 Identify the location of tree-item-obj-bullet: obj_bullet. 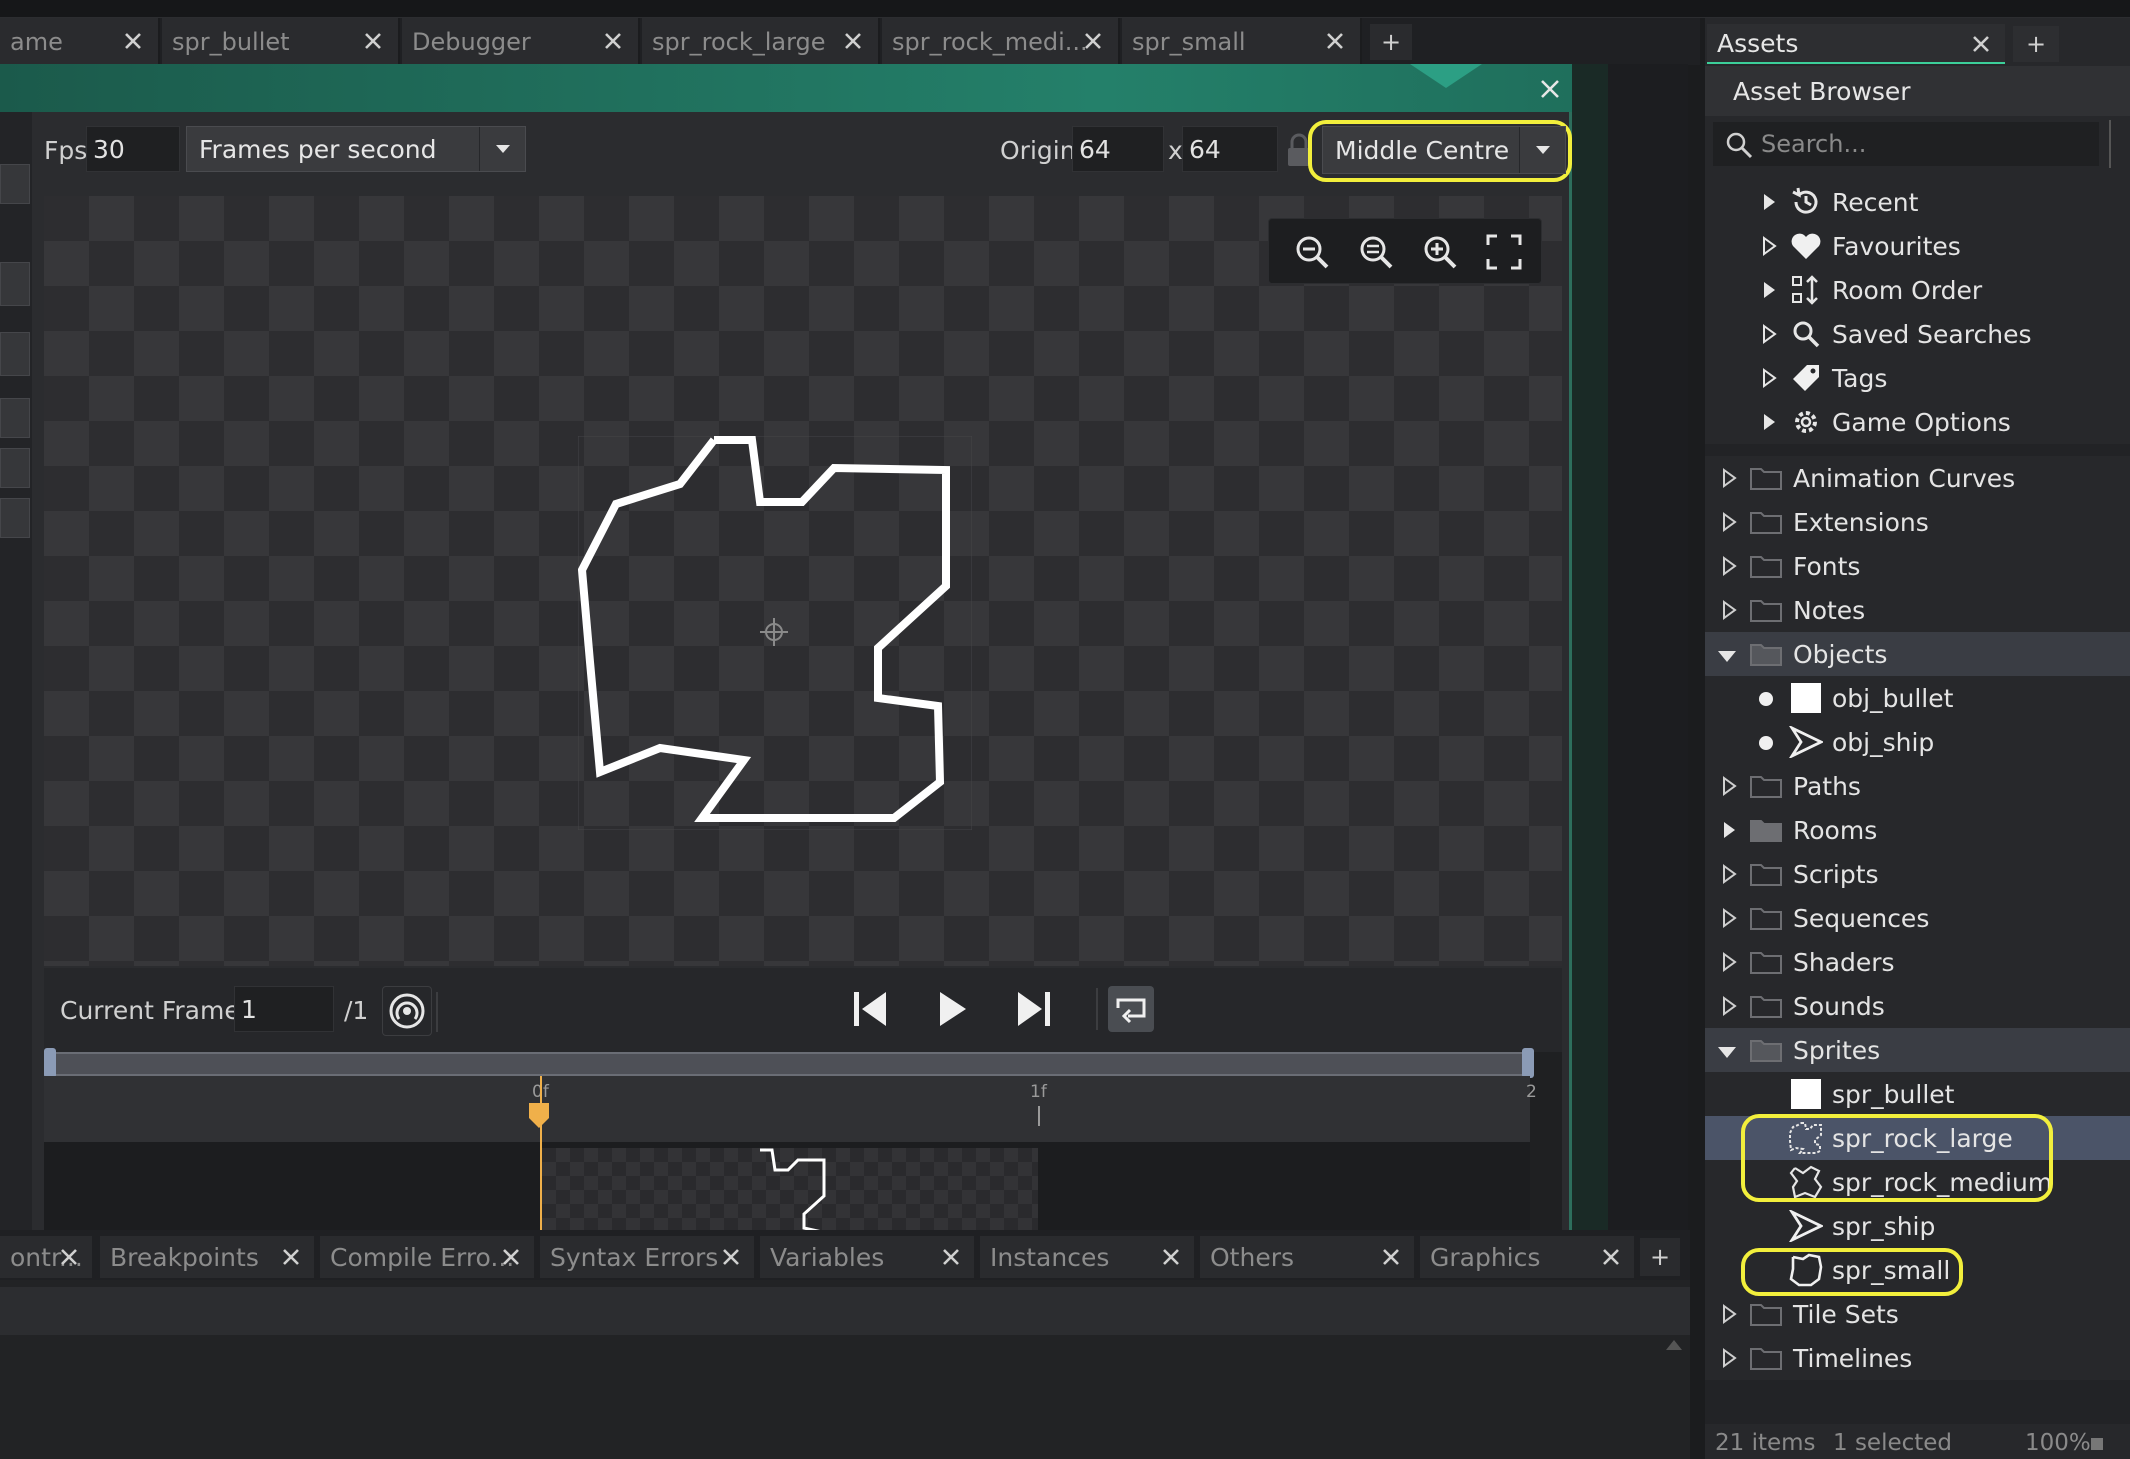
(1917, 698).